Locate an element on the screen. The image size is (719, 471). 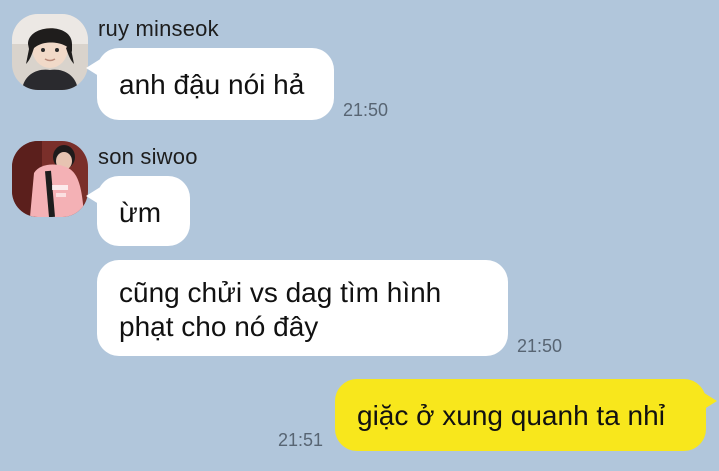
message-bubble: ừm is located at coordinates (138, 211).